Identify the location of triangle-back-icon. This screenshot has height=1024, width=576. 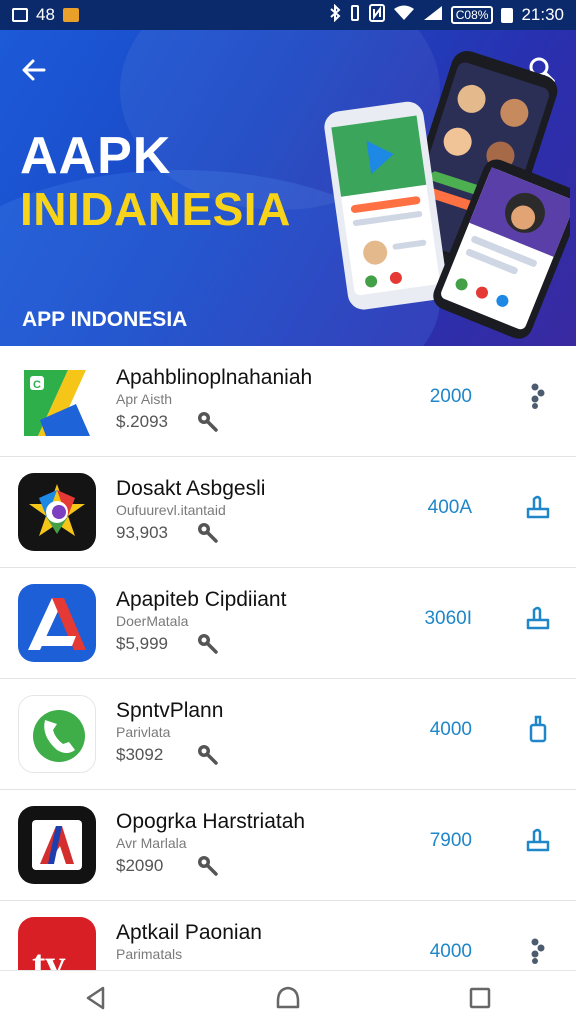
(95, 997).